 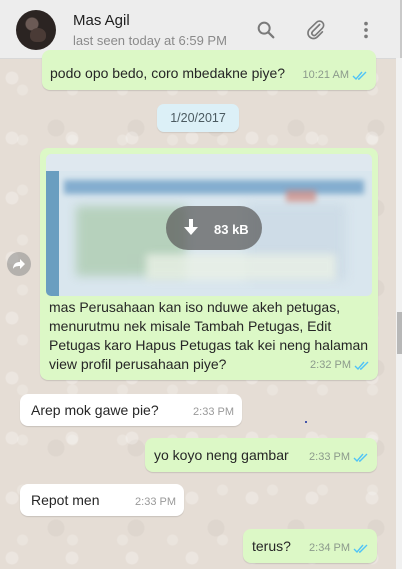 What do you see at coordinates (266, 30) in the screenshot?
I see `search-icon` at bounding box center [266, 30].